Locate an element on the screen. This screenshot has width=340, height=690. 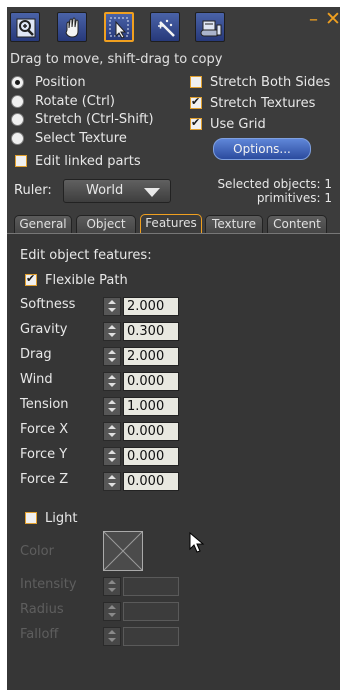
zoom-tool-button is located at coordinates (25, 27).